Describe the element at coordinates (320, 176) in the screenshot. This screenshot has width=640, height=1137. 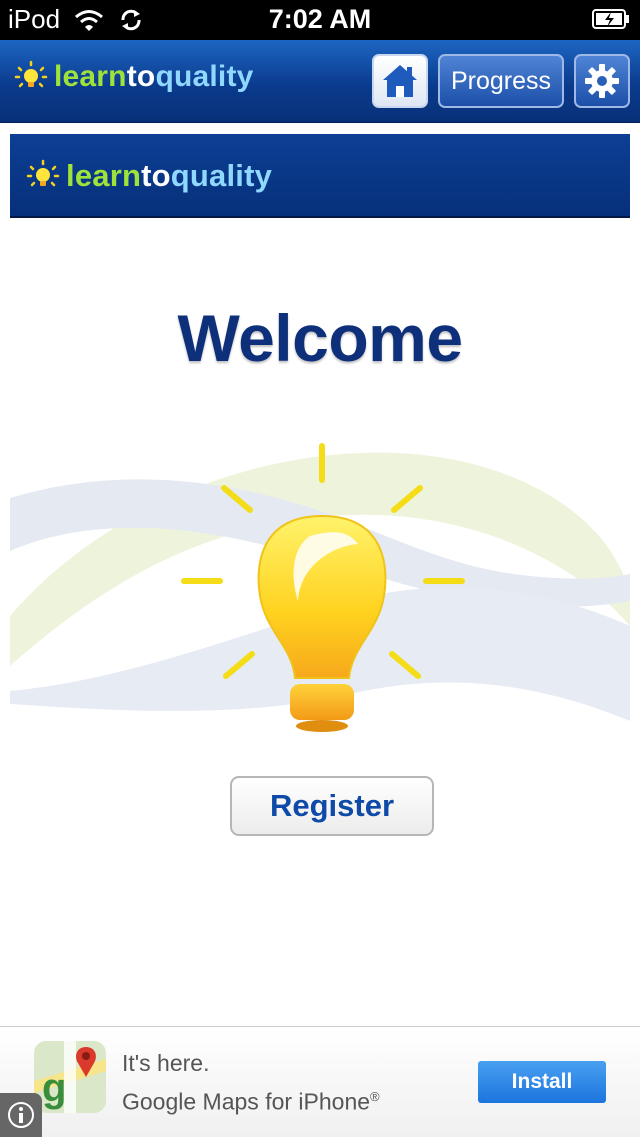
I see `content-banner: learn to quality` at that location.